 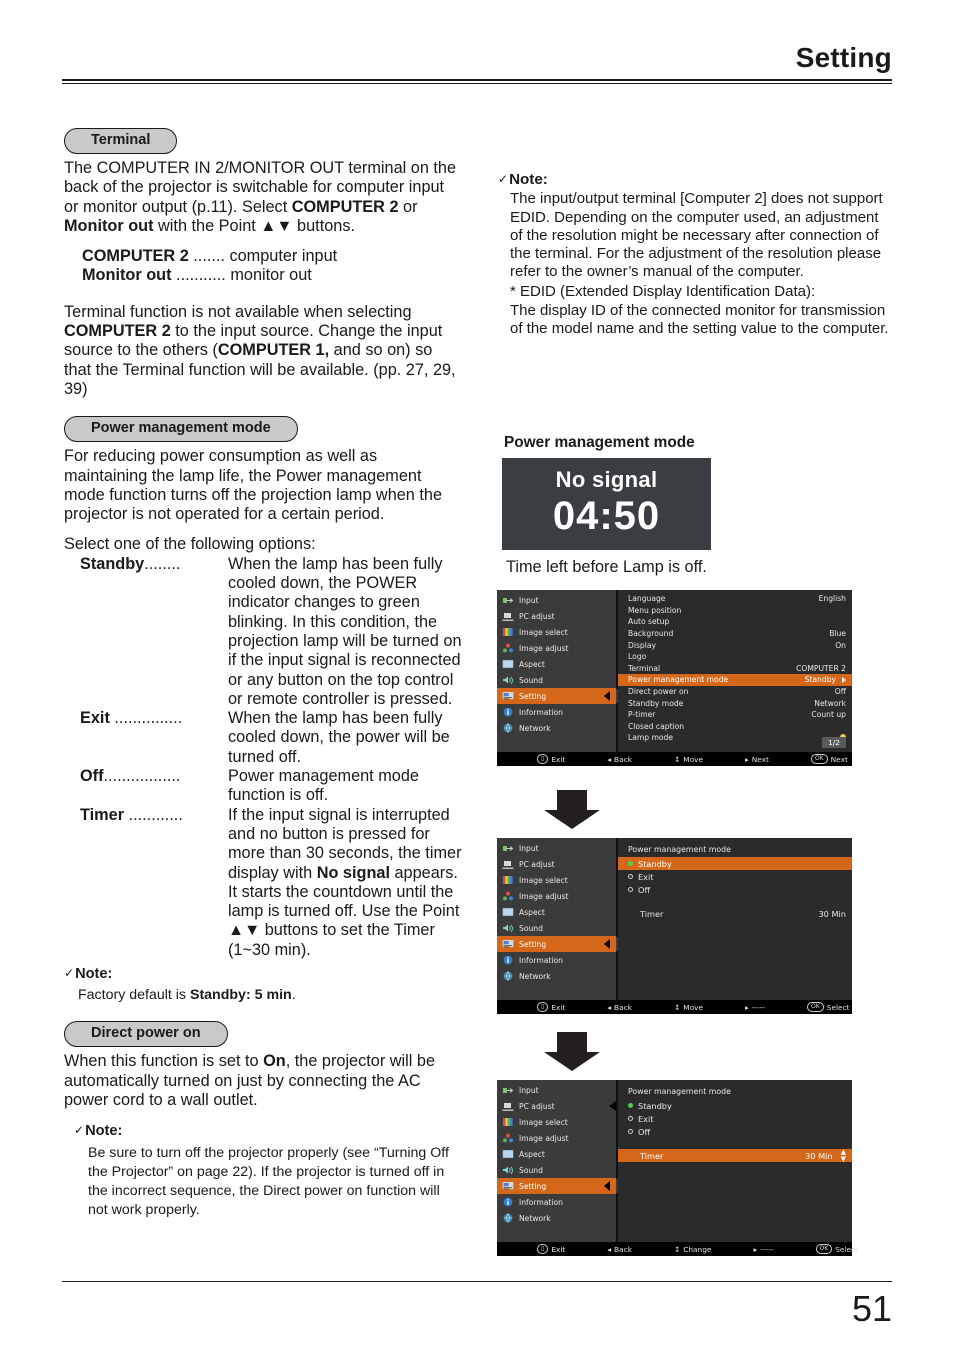 I want to click on osd-footer-hint: ▯ Exit, so click(x=551, y=1007).